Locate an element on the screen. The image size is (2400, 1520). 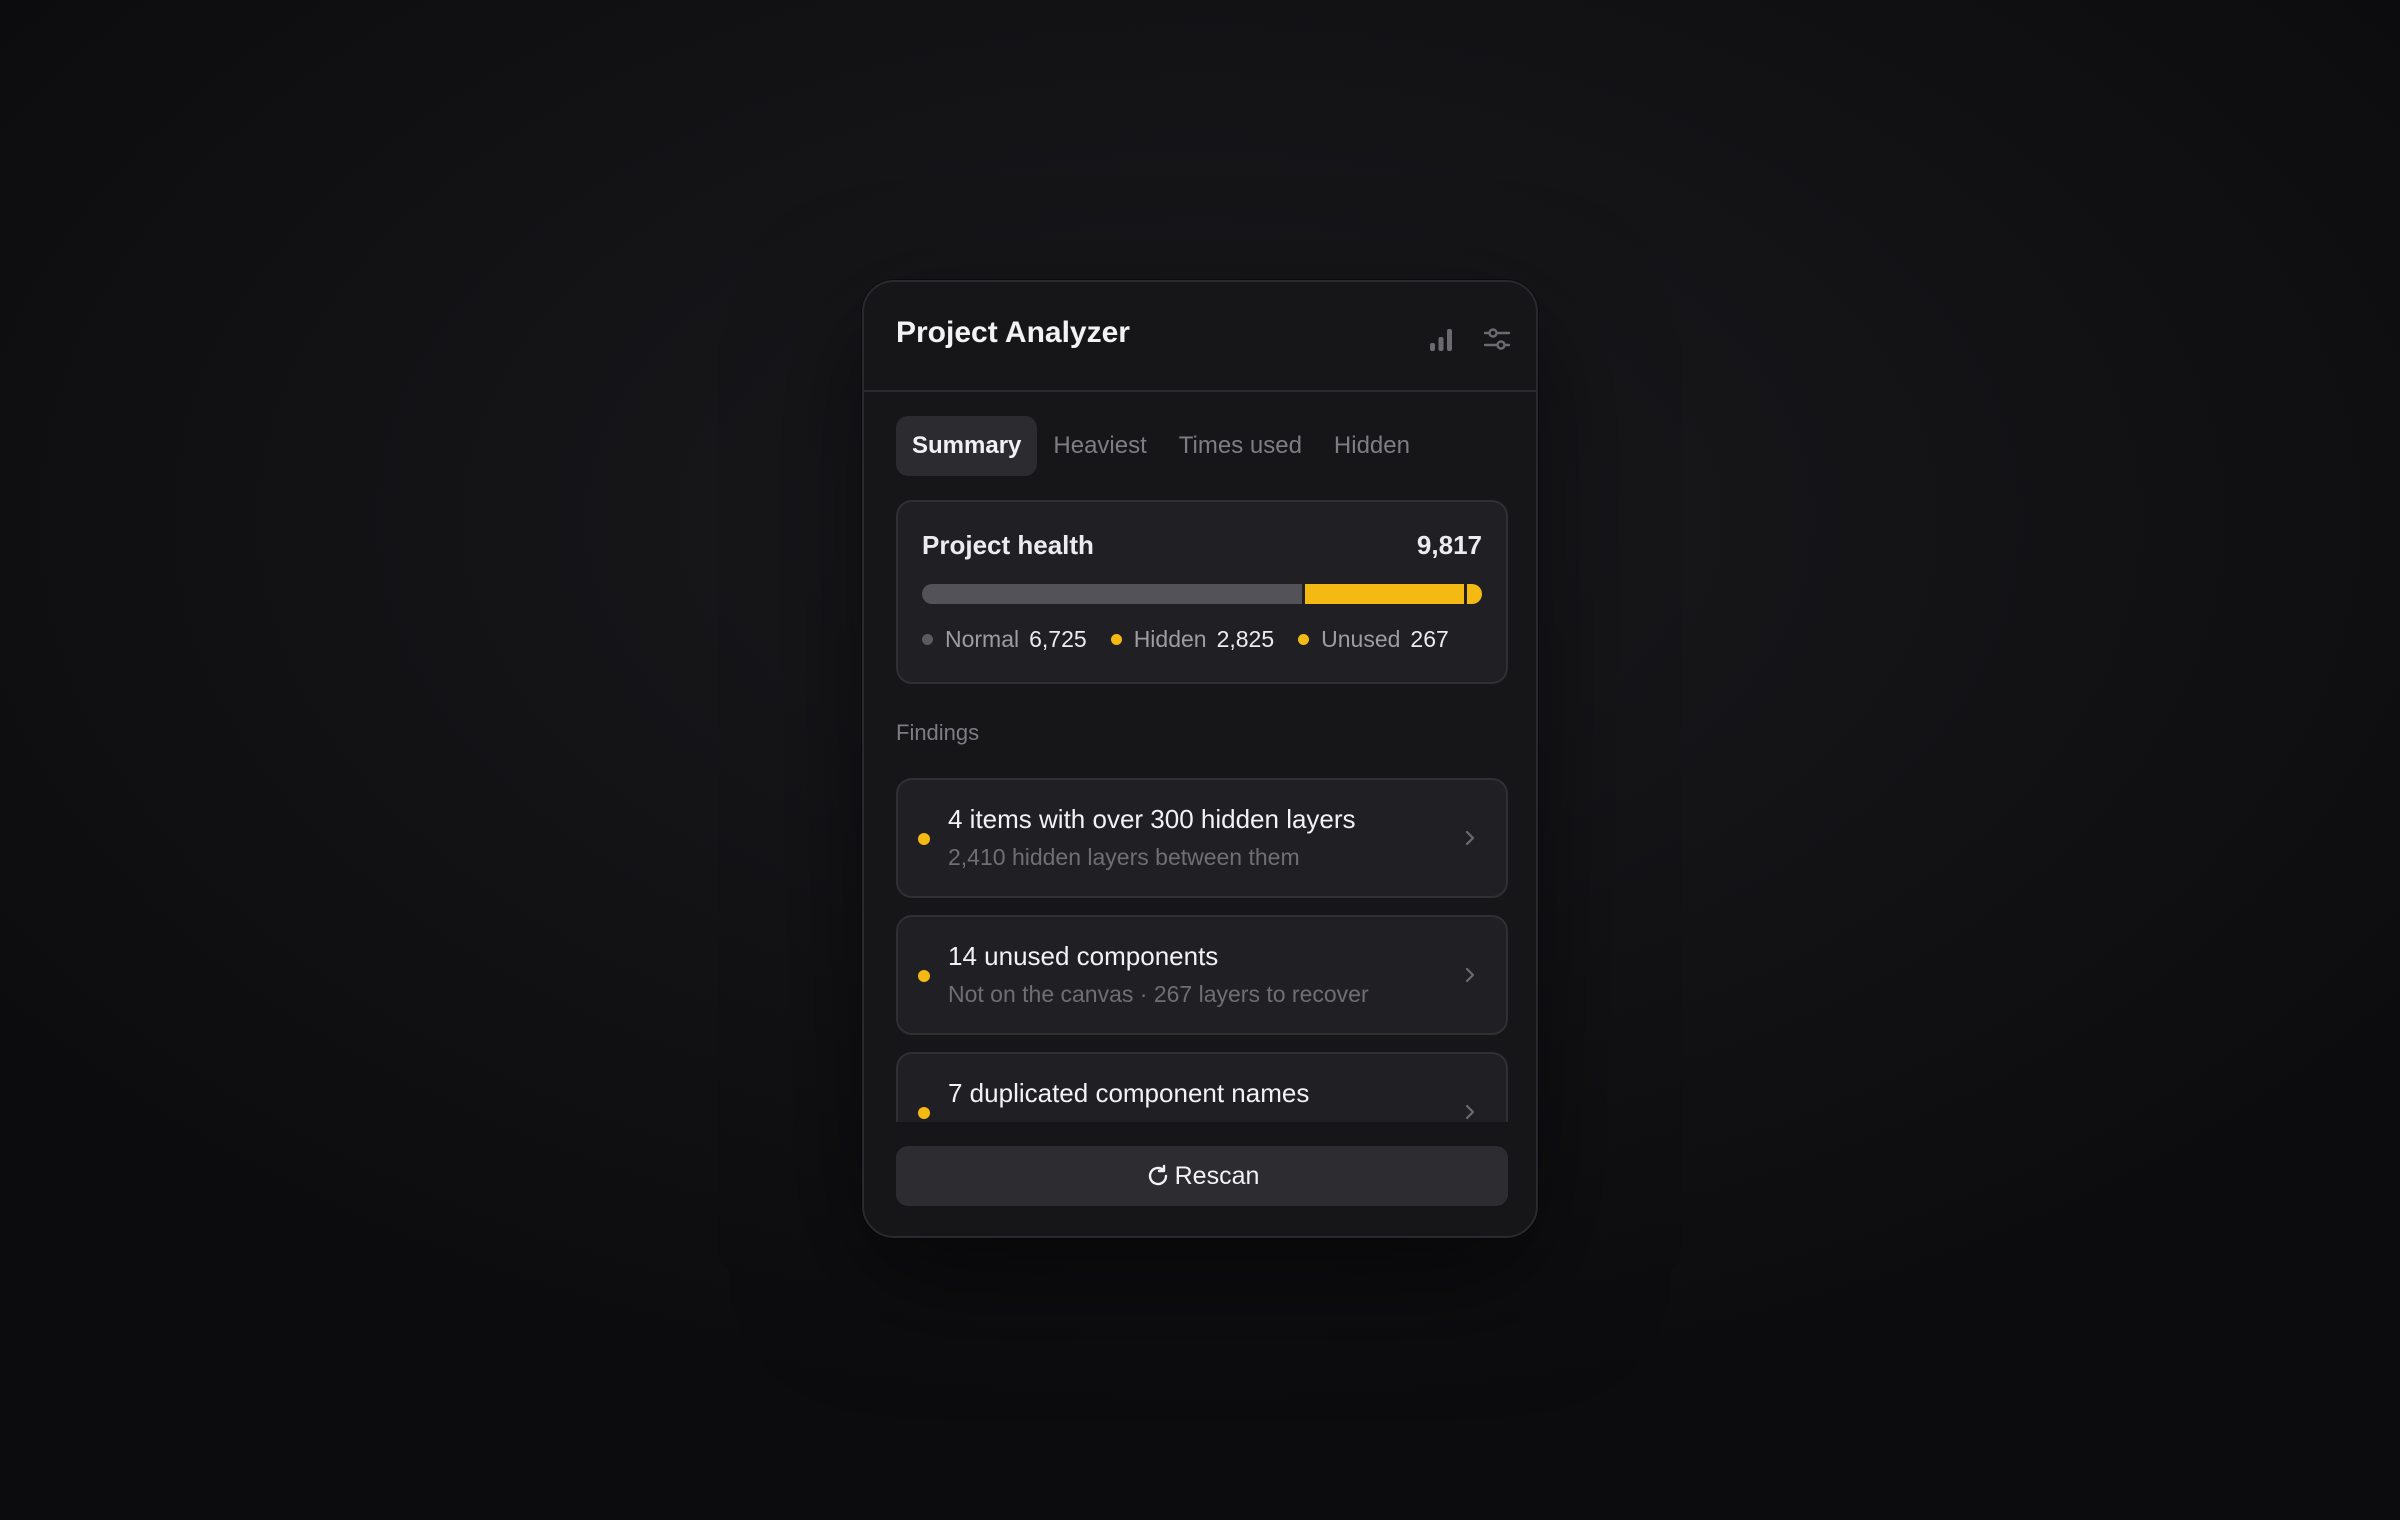
legend-normal: Normal 6,725 is located at coordinates (1004, 639).